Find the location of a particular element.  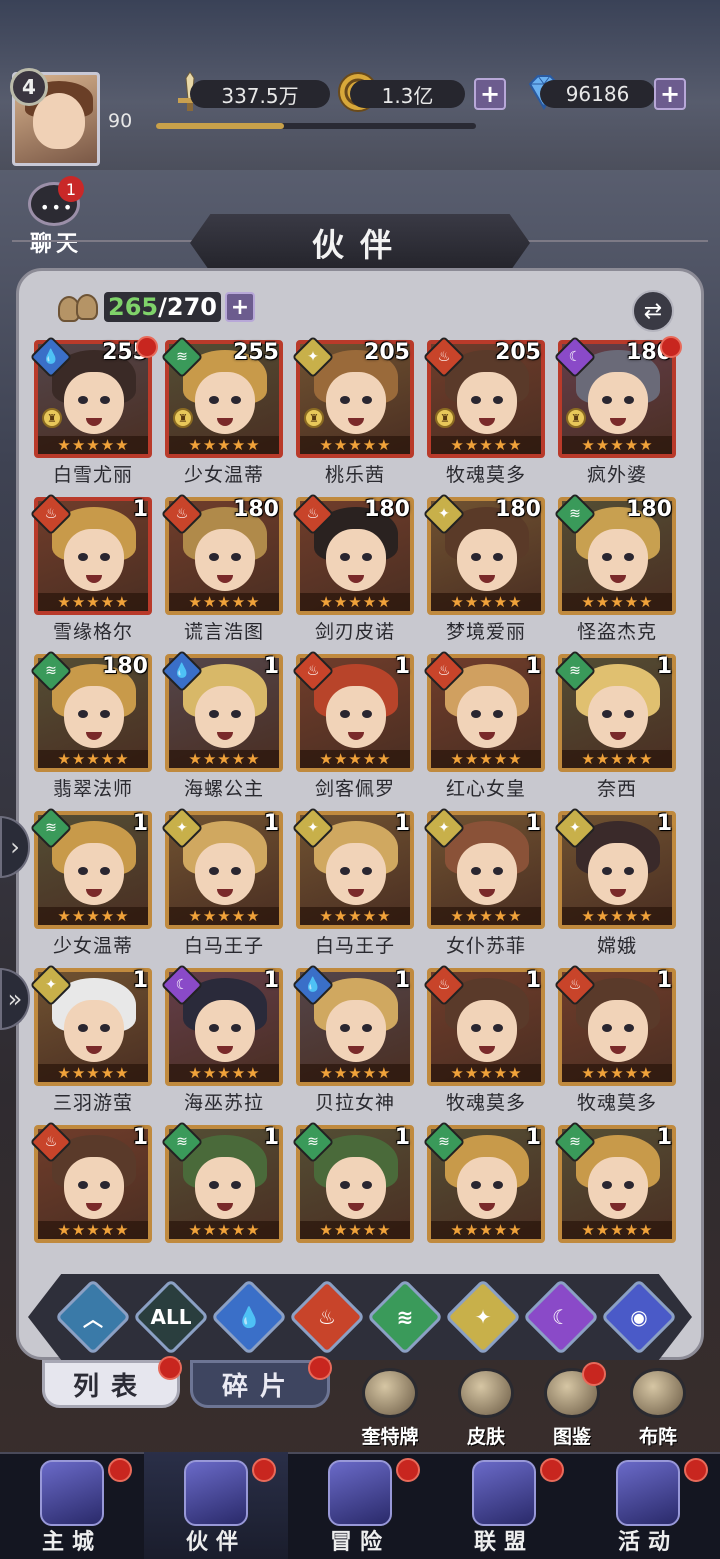

hero-card: ★ ★ ★ ★ ★ ✦ 180 梦境爱丽 is located at coordinates (482, 566).